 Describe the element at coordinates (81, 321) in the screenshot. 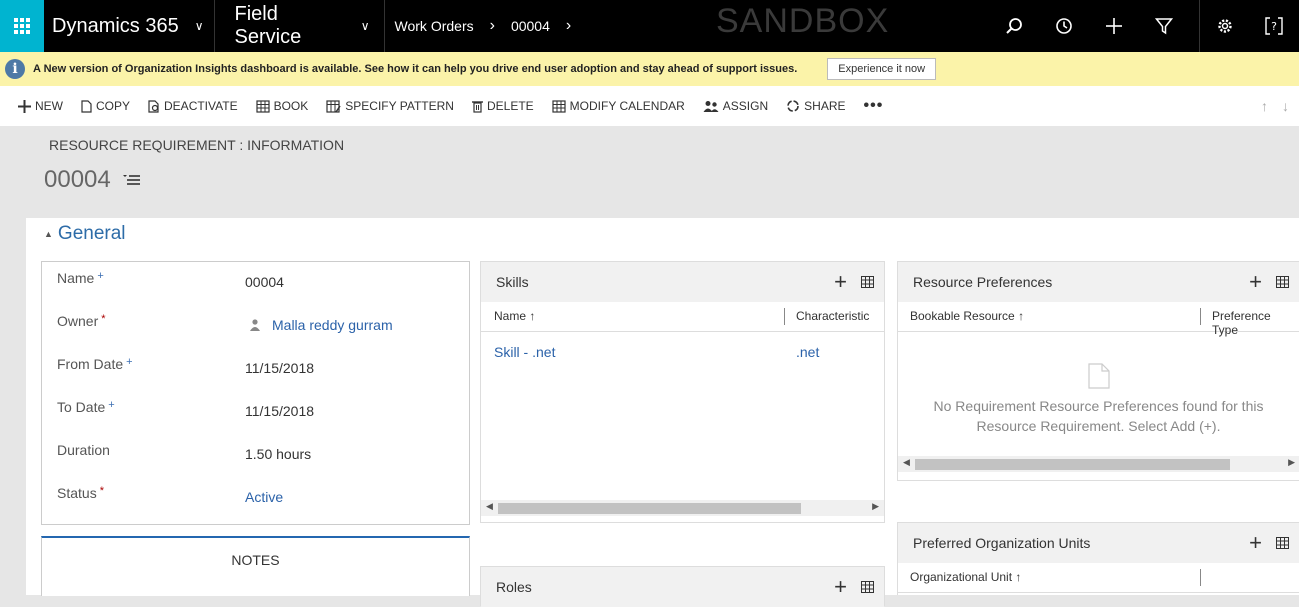

I see `field-label: Owner *` at that location.